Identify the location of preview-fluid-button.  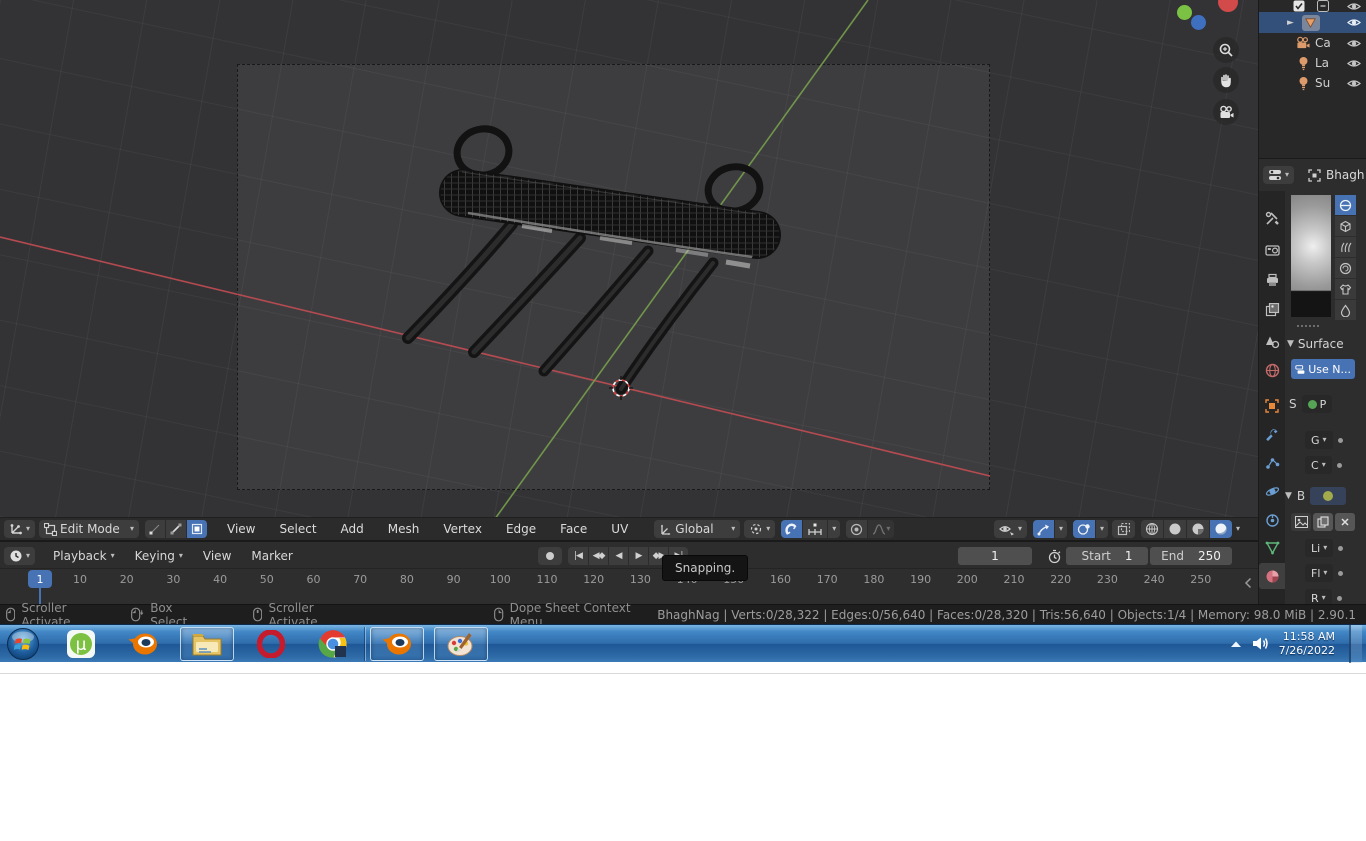
(1345, 310).